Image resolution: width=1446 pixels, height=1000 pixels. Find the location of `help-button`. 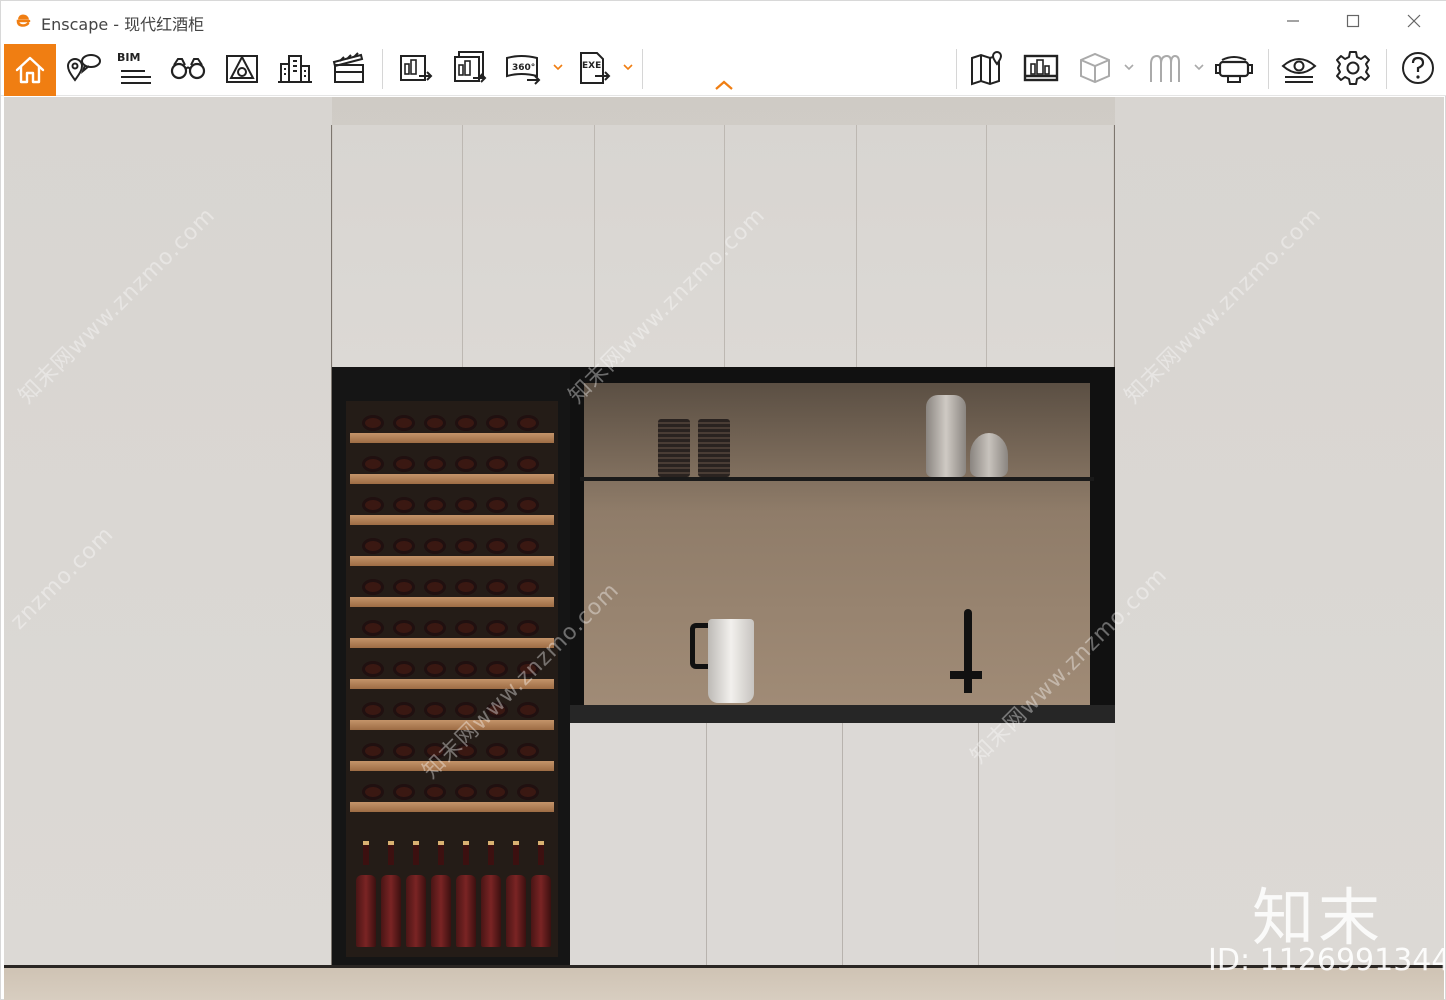

help-button is located at coordinates (1418, 68).